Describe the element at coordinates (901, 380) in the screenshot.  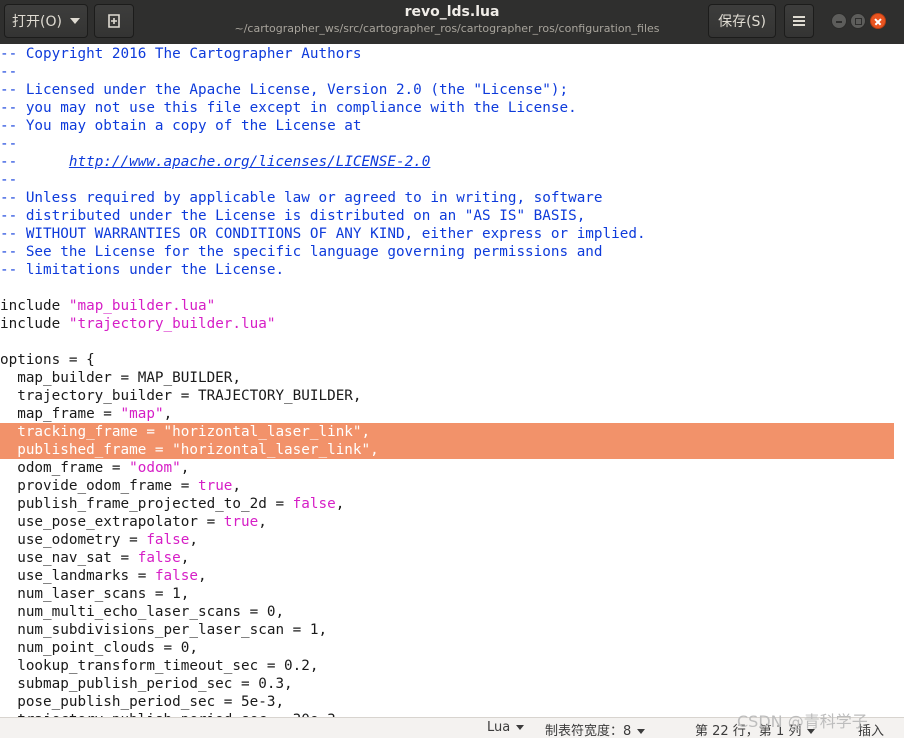
I see `scrollbar` at that location.